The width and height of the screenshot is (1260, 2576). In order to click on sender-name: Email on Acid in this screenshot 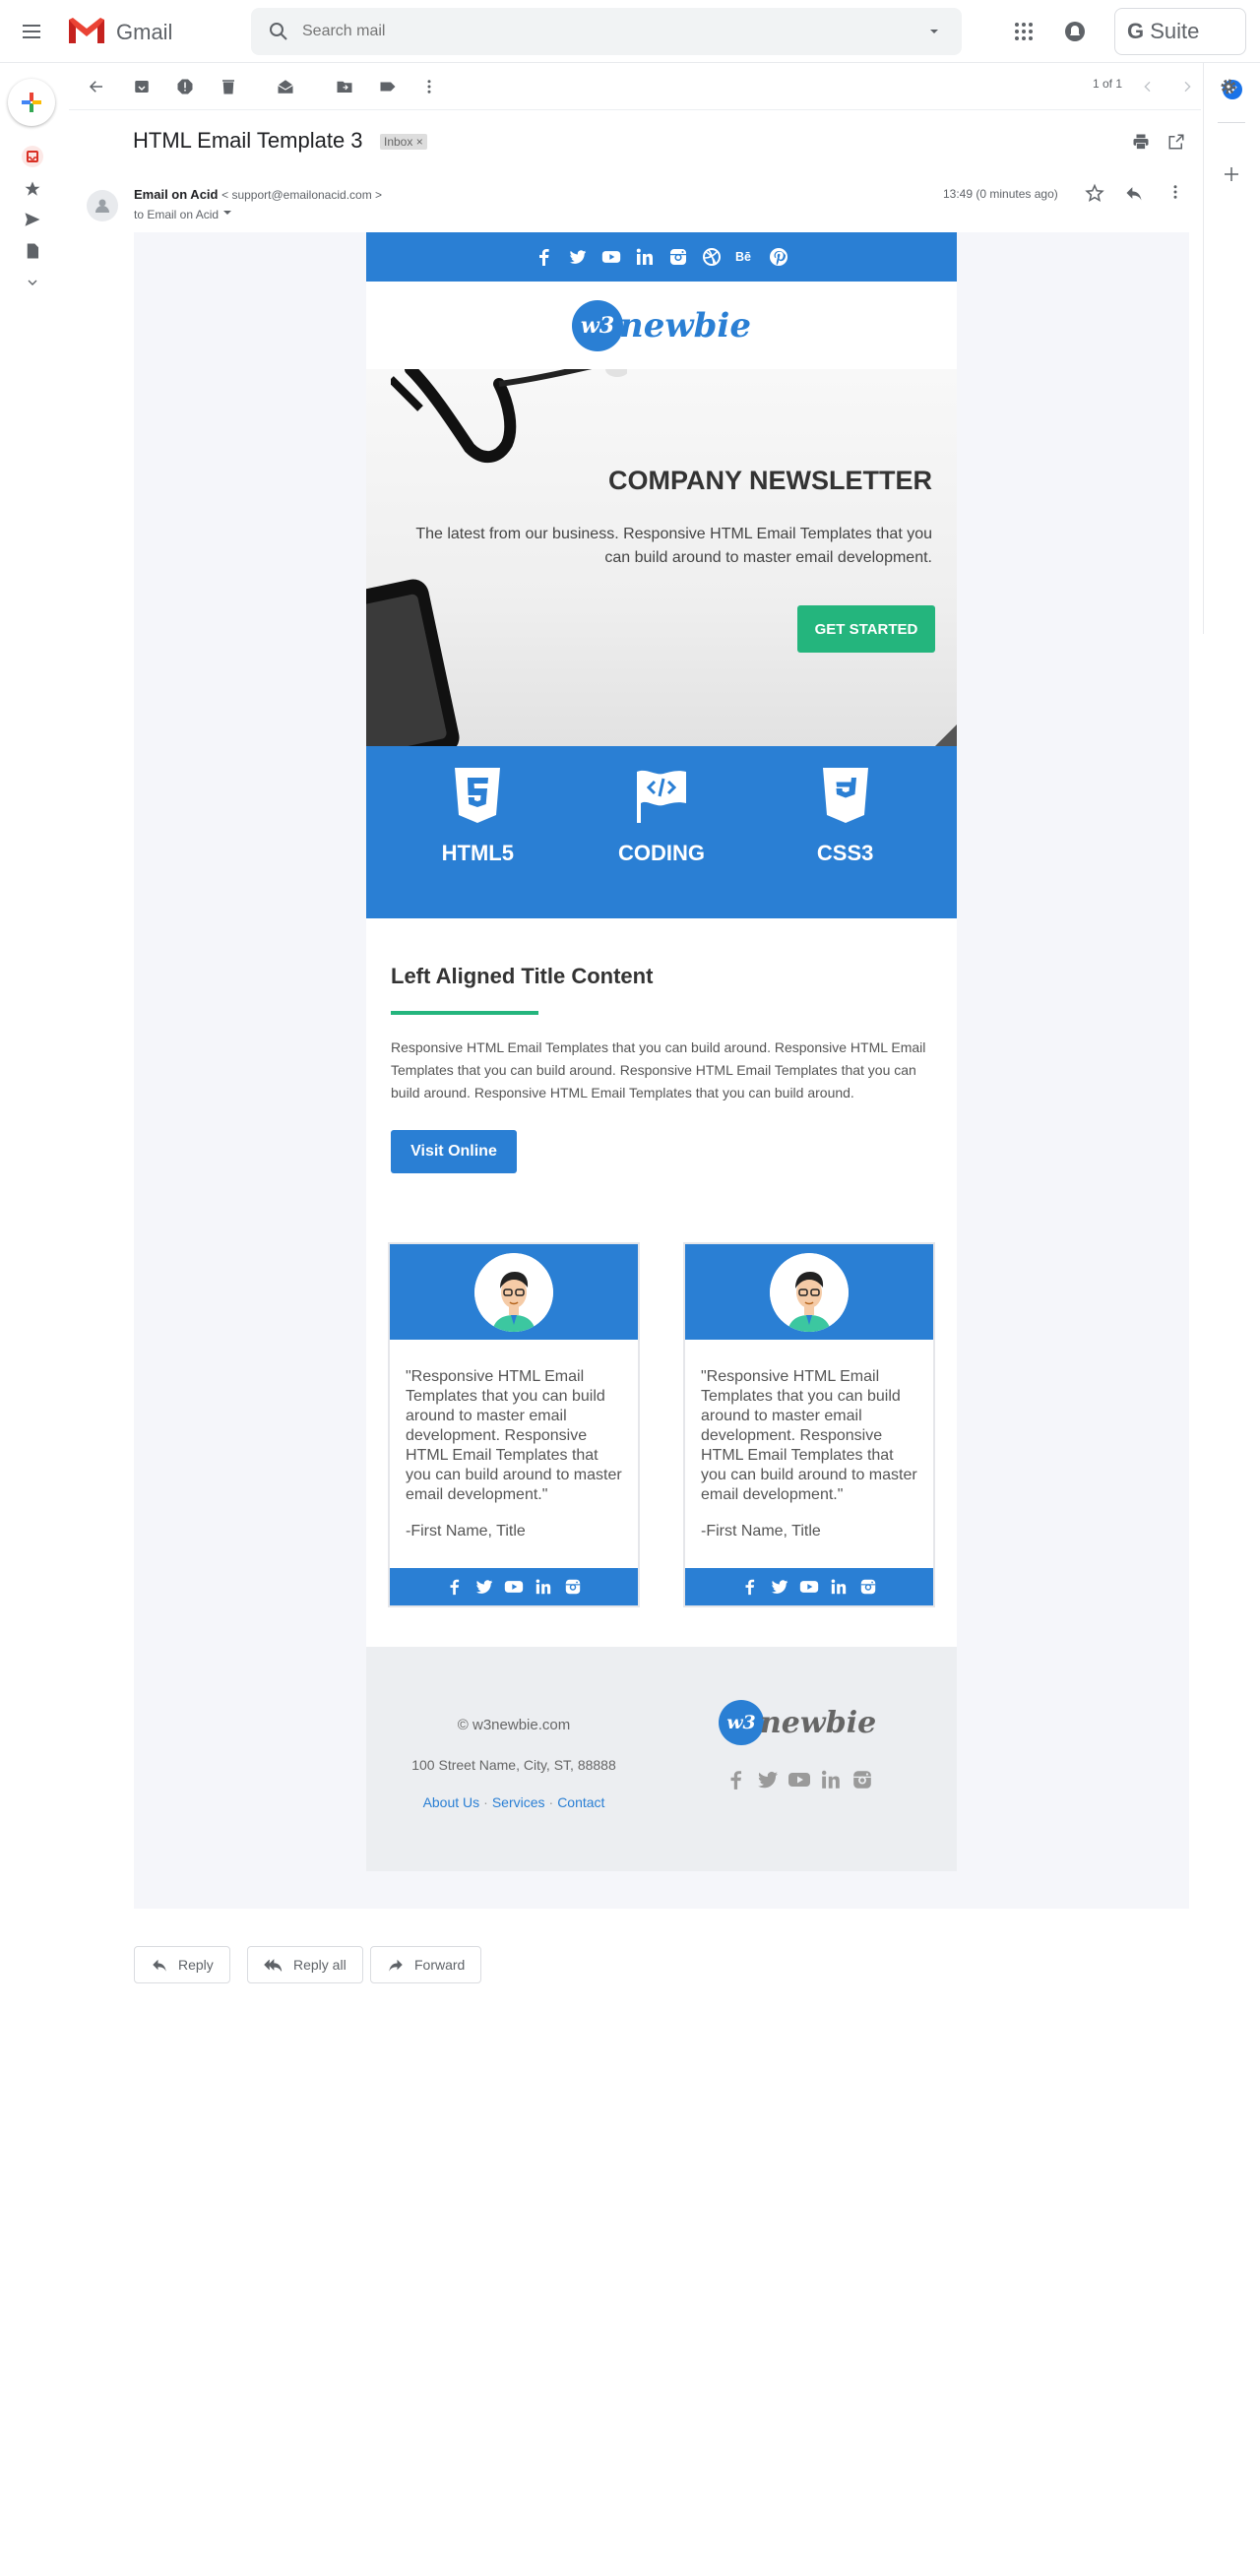, I will do `click(176, 194)`.